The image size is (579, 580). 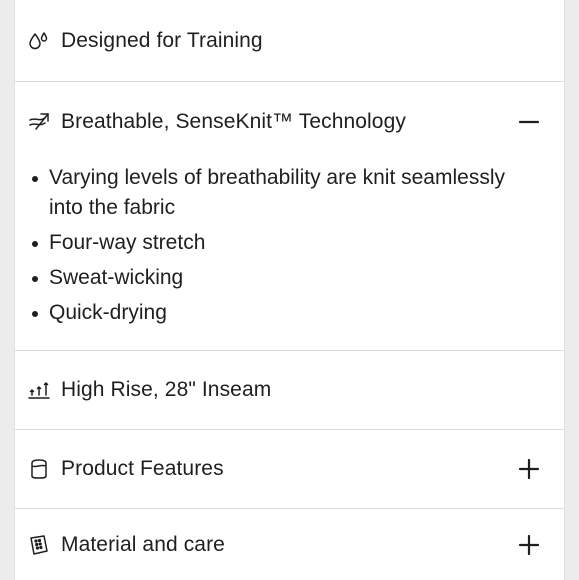 What do you see at coordinates (284, 390) in the screenshot?
I see `accordion-header: High Rise, 28" Inseam` at bounding box center [284, 390].